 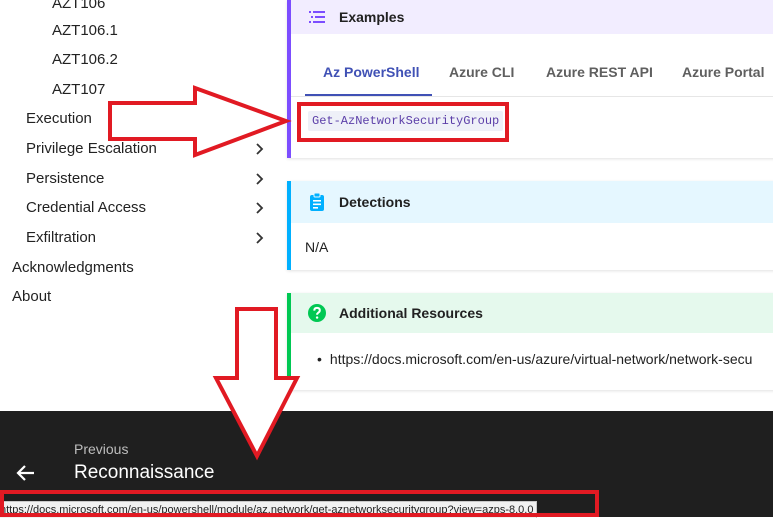 What do you see at coordinates (59, 118) in the screenshot?
I see `nav-section-label: Execution` at bounding box center [59, 118].